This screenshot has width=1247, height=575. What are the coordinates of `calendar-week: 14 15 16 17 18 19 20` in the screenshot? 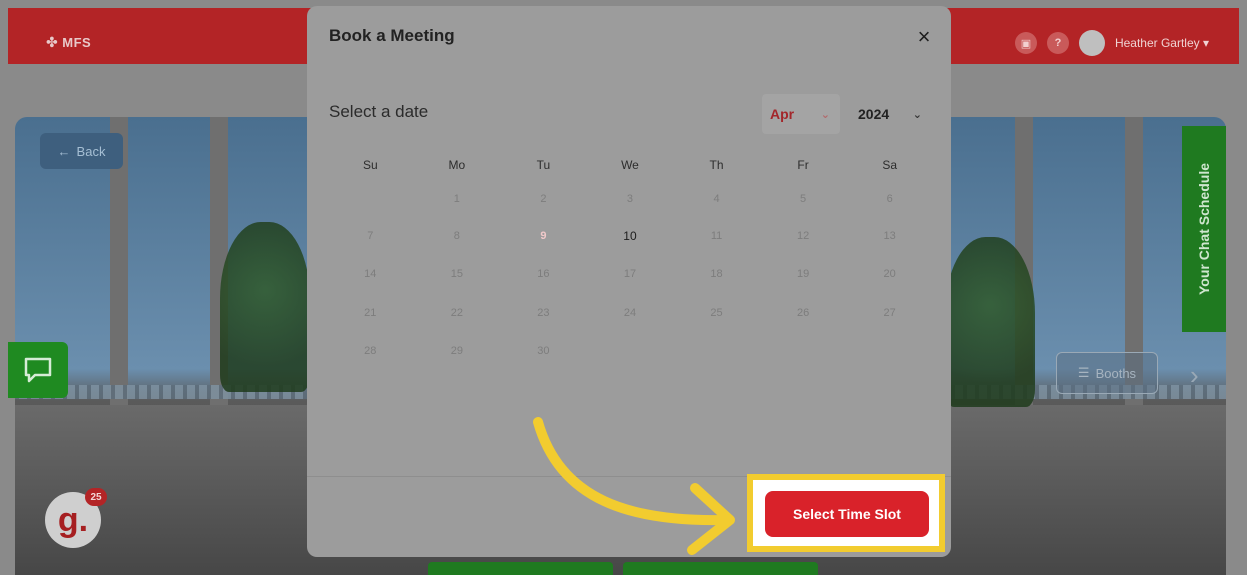 It's located at (630, 274).